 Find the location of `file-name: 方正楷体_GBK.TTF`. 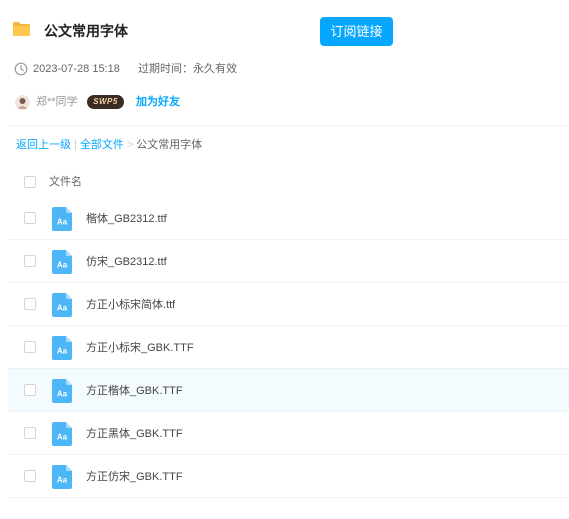

file-name: 方正楷体_GBK.TTF is located at coordinates (134, 391).